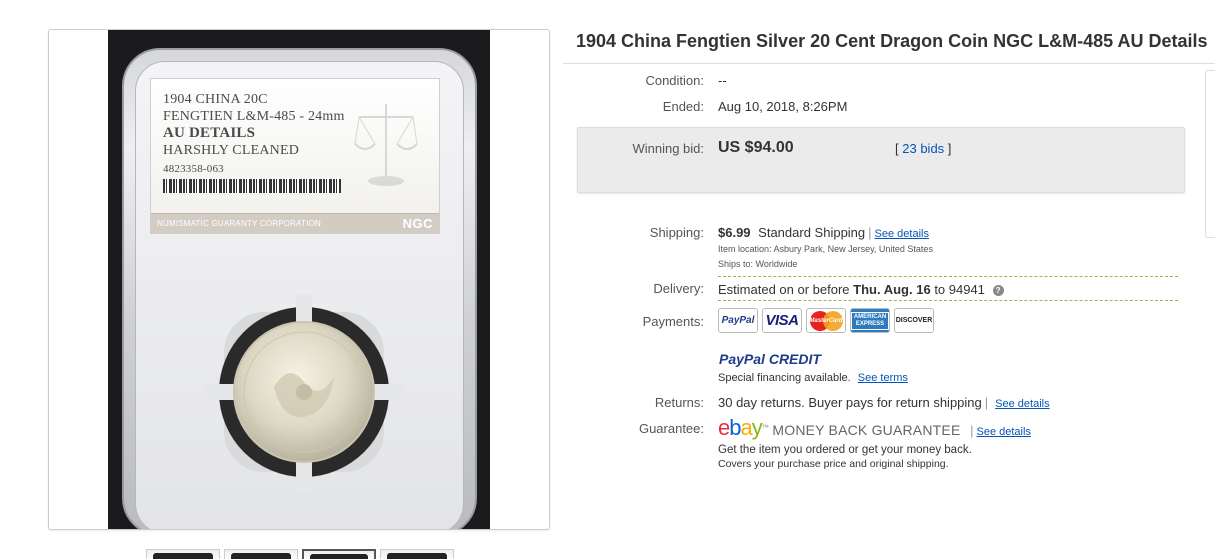 Image resolution: width=1215 pixels, height=559 pixels. Describe the element at coordinates (252, 186) in the screenshot. I see `barcode` at that location.